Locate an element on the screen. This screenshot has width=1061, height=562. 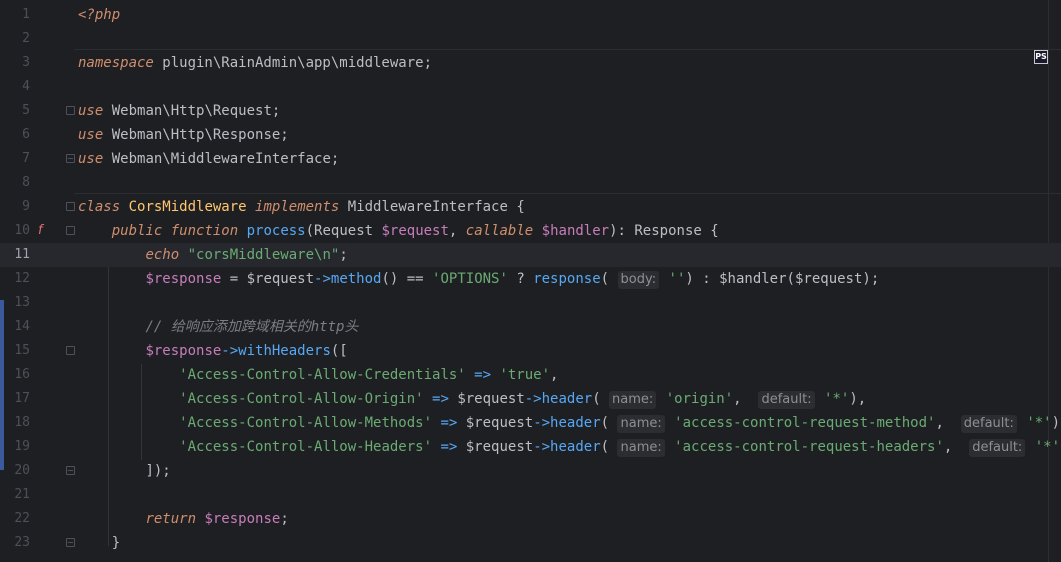
line-number: 16 is located at coordinates (15, 375).